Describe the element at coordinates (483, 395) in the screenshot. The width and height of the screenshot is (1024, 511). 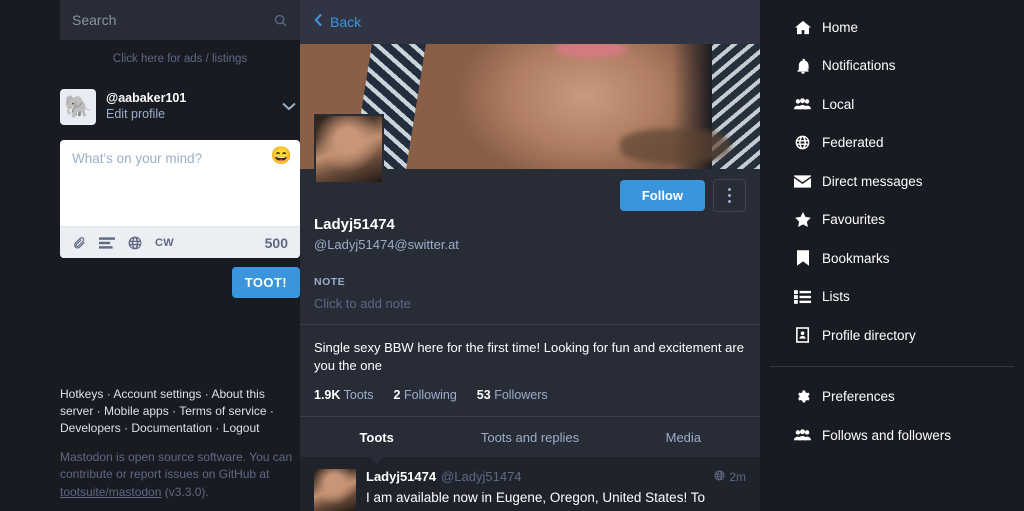
I see `stat-followers-count: 53` at that location.